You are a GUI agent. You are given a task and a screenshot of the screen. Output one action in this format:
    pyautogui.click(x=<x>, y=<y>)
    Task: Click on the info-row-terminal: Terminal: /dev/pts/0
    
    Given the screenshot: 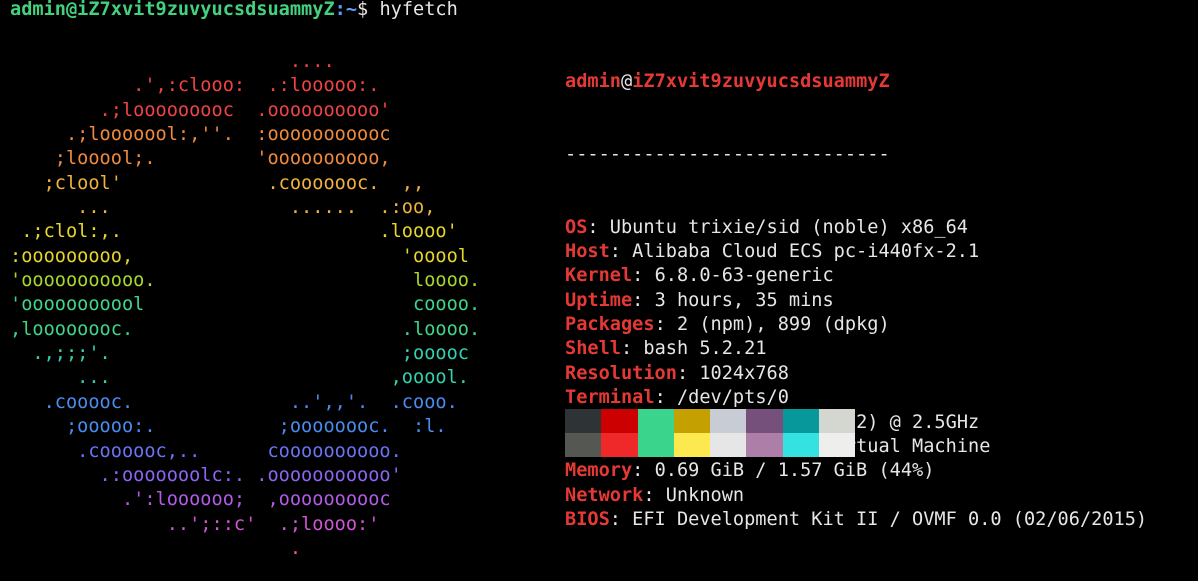 What is the action you would take?
    pyautogui.click(x=856, y=398)
    